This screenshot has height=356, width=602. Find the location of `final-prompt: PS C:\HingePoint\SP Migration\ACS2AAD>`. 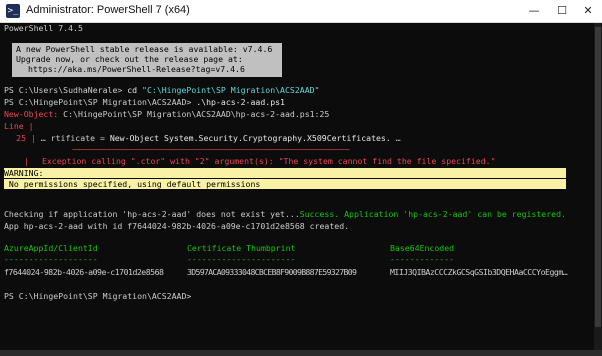

final-prompt: PS C:\HingePoint\SP Migration\ACS2AAD> is located at coordinates (100, 296).